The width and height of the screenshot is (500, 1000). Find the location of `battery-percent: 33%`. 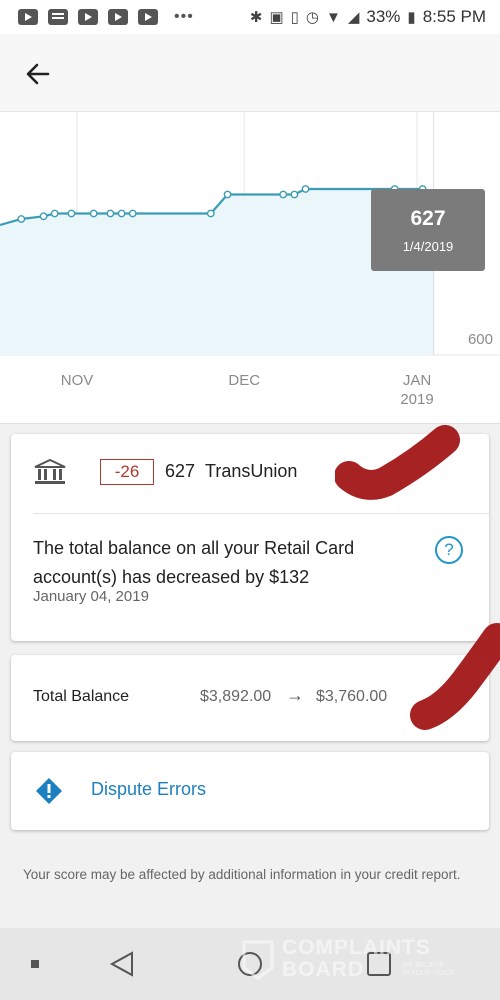

battery-percent: 33% is located at coordinates (383, 16).